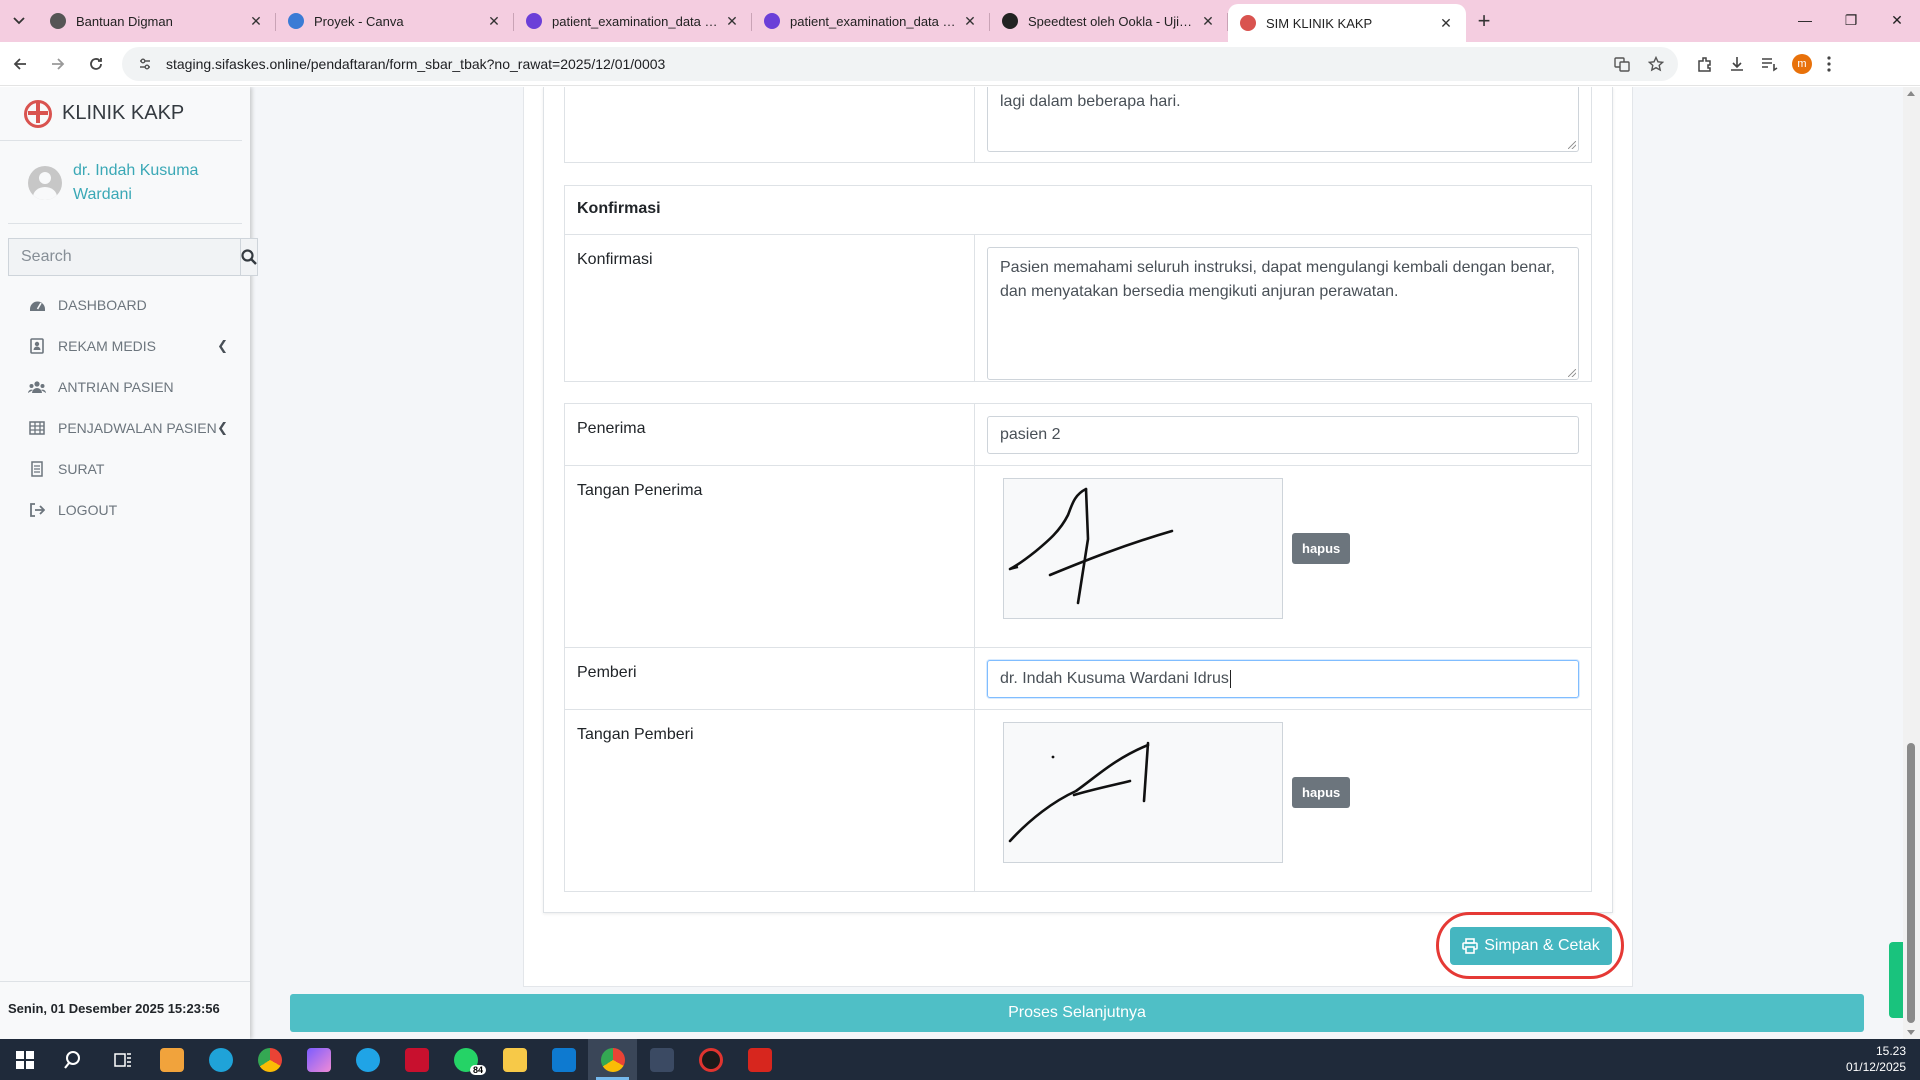 This screenshot has width=1920, height=1080. I want to click on browser-tab-5: SIM KLINIK KAKP ✕, so click(1347, 23).